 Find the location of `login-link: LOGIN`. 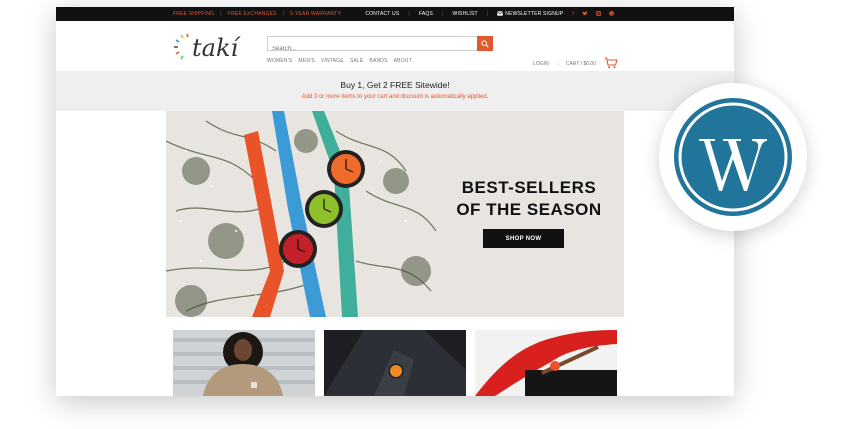

login-link: LOGIN is located at coordinates (541, 64).